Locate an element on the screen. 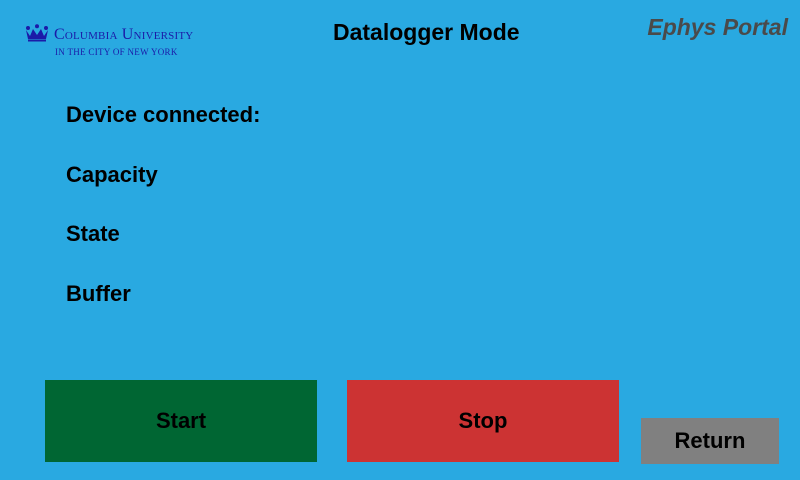 This screenshot has height=480, width=800. start-button-label: Start is located at coordinates (181, 420).